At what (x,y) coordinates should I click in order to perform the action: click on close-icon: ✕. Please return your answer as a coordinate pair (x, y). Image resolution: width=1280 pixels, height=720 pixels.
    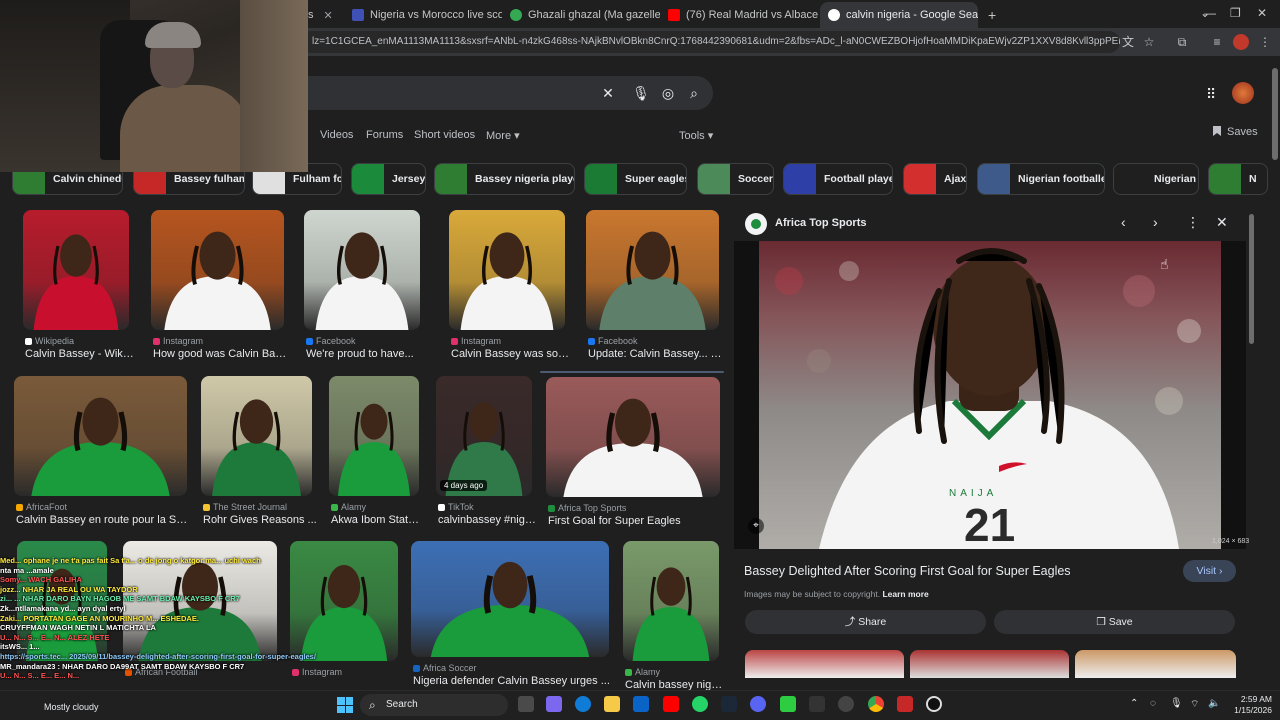
    Looking at the image, I should click on (328, 15).